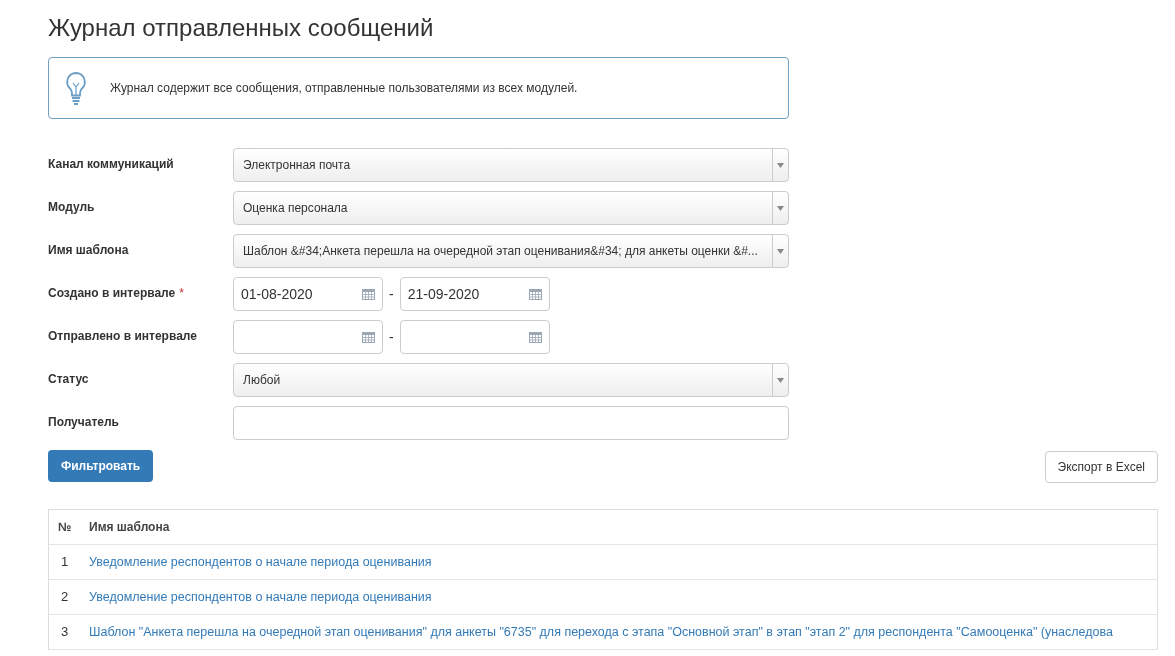 This screenshot has height=656, width=1175. What do you see at coordinates (129, 527) in the screenshot?
I see `column-header: Имя шаблона` at bounding box center [129, 527].